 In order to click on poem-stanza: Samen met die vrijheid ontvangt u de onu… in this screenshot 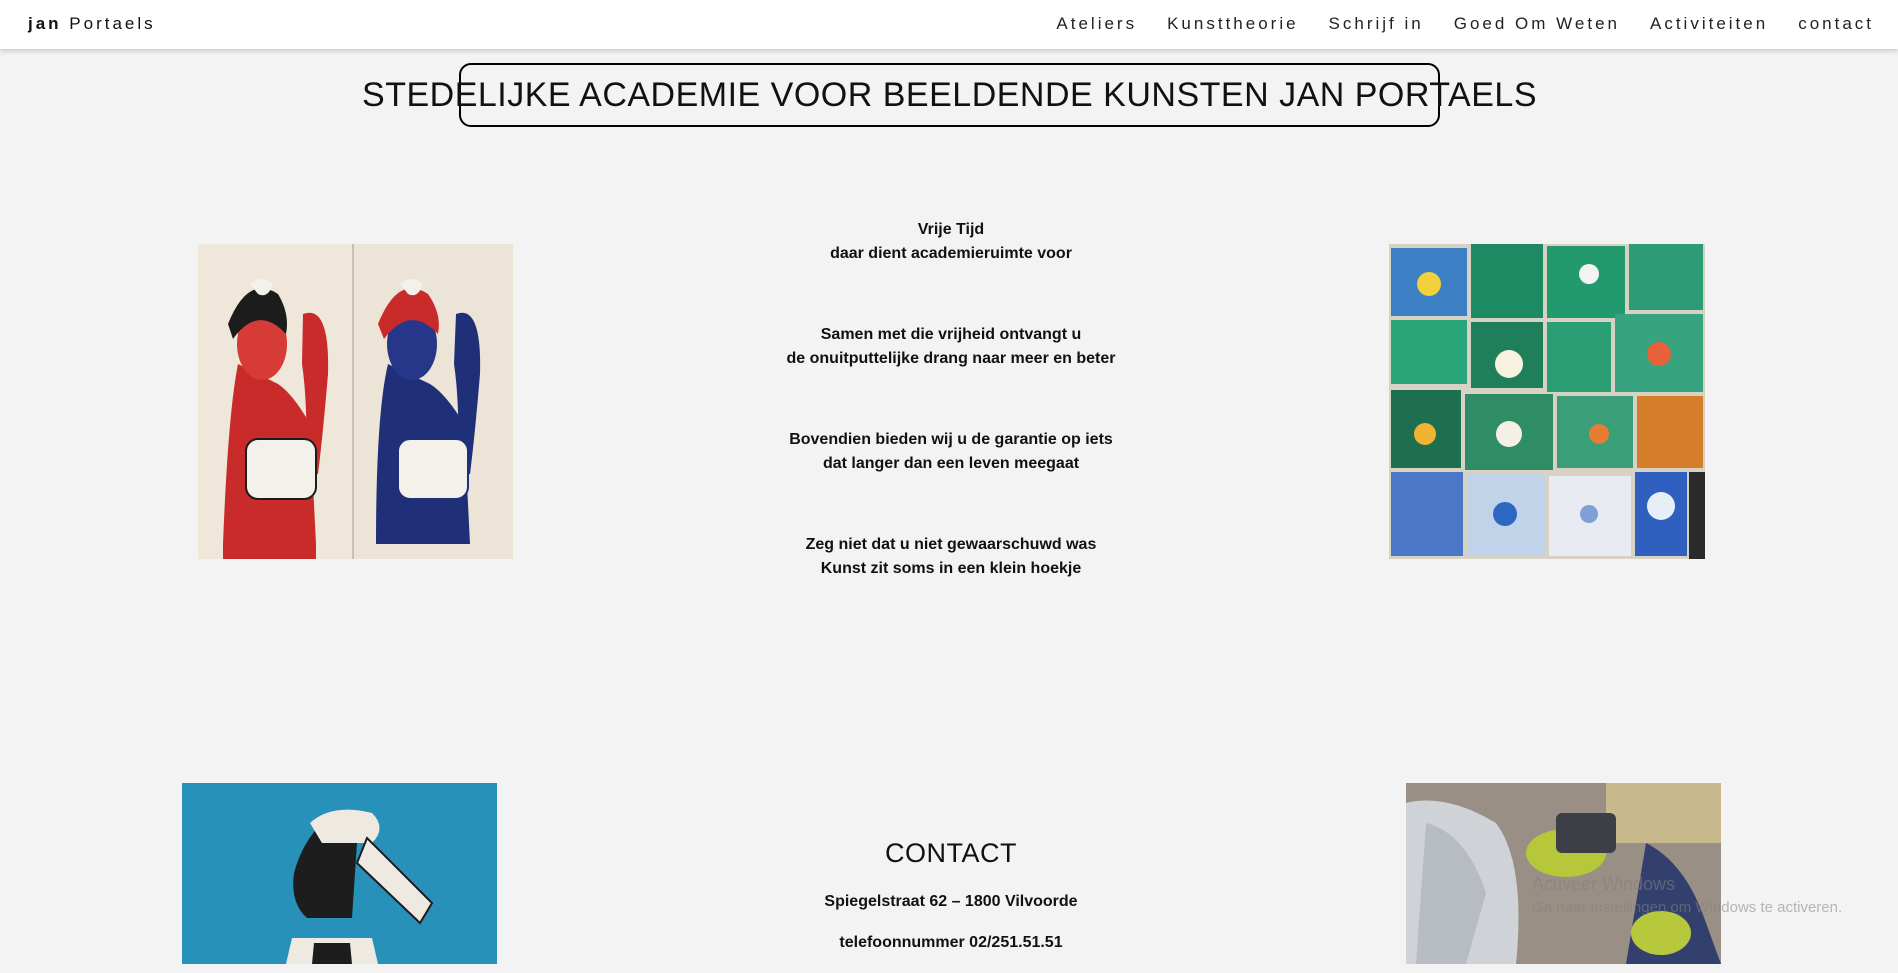, I will do `click(951, 347)`.